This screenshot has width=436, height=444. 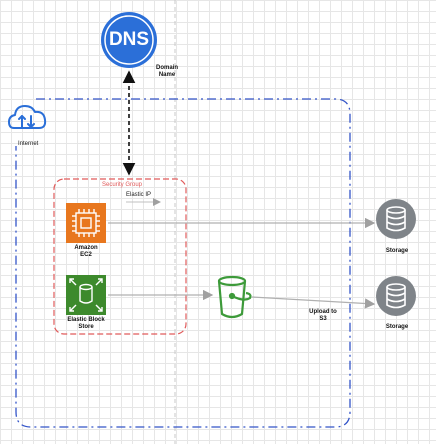 I want to click on ebs-label: Elastic Block Store, so click(x=86, y=324).